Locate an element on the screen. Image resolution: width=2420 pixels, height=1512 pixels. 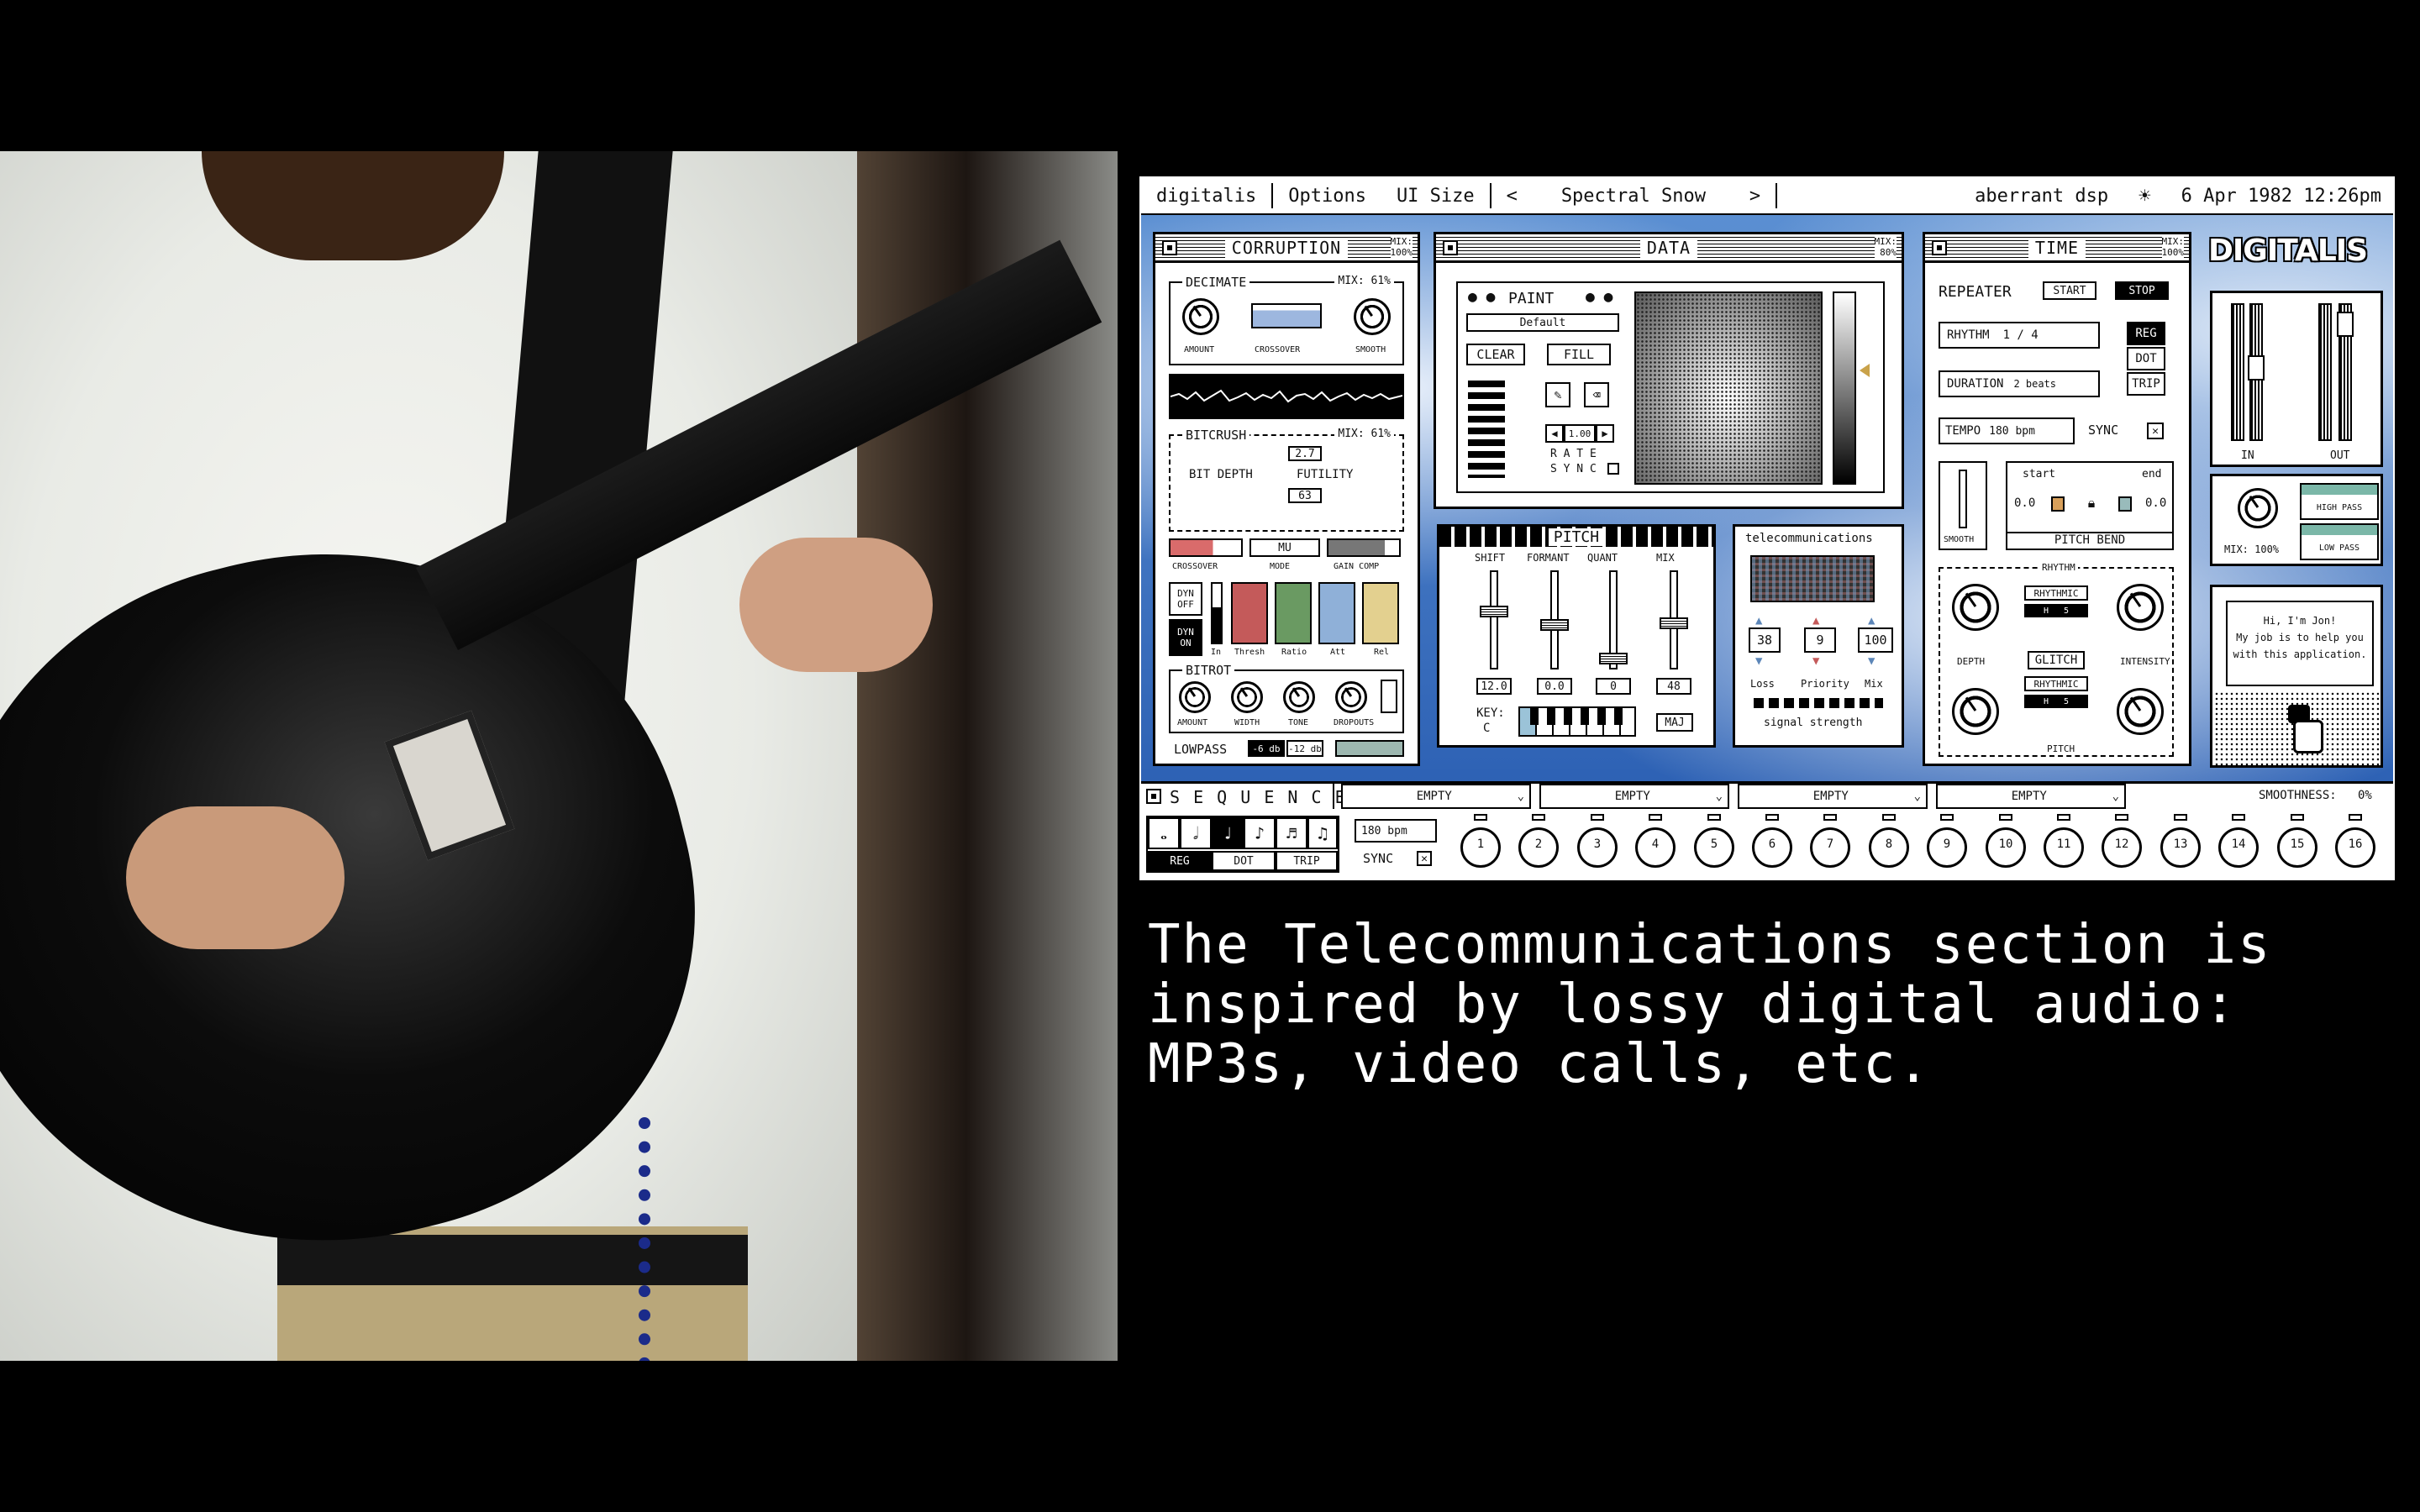
lock-icon: 🔒︎ is located at coordinates (2091, 503).